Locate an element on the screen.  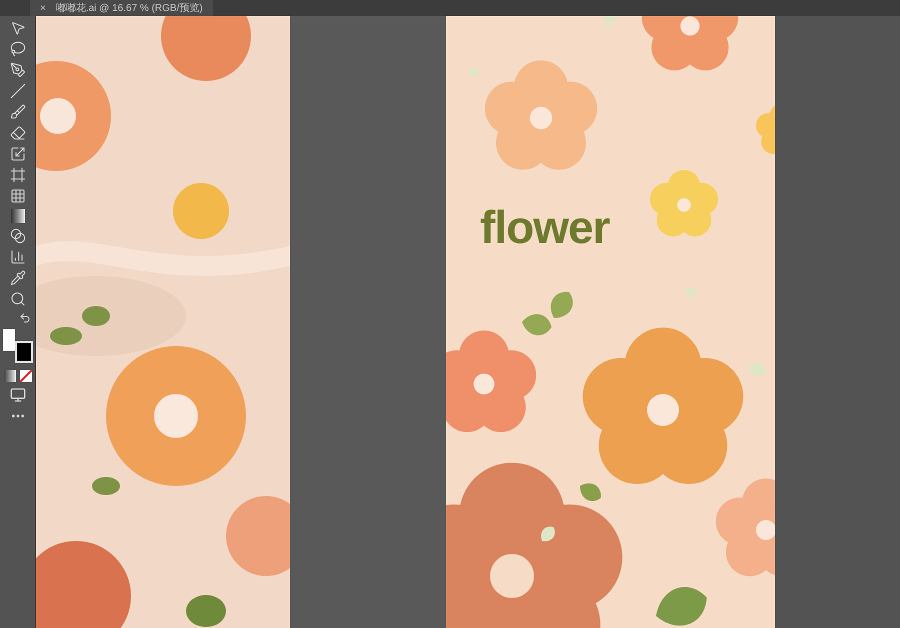
eyedropper-tool-icon is located at coordinates (18, 278).